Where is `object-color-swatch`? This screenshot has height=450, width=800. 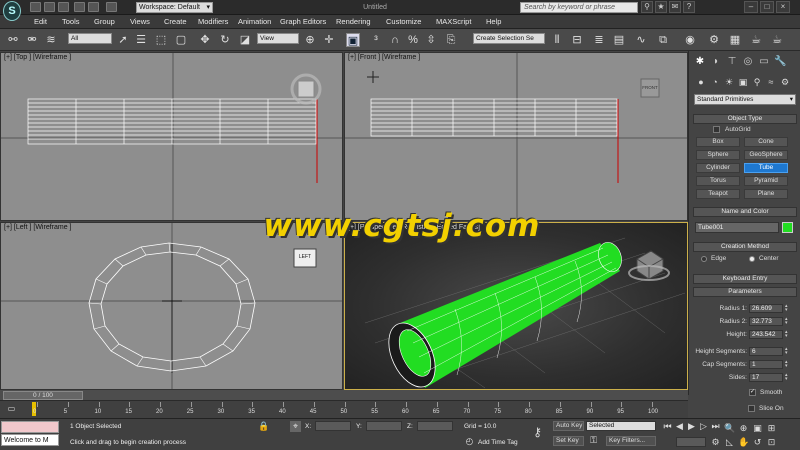 object-color-swatch is located at coordinates (787, 227).